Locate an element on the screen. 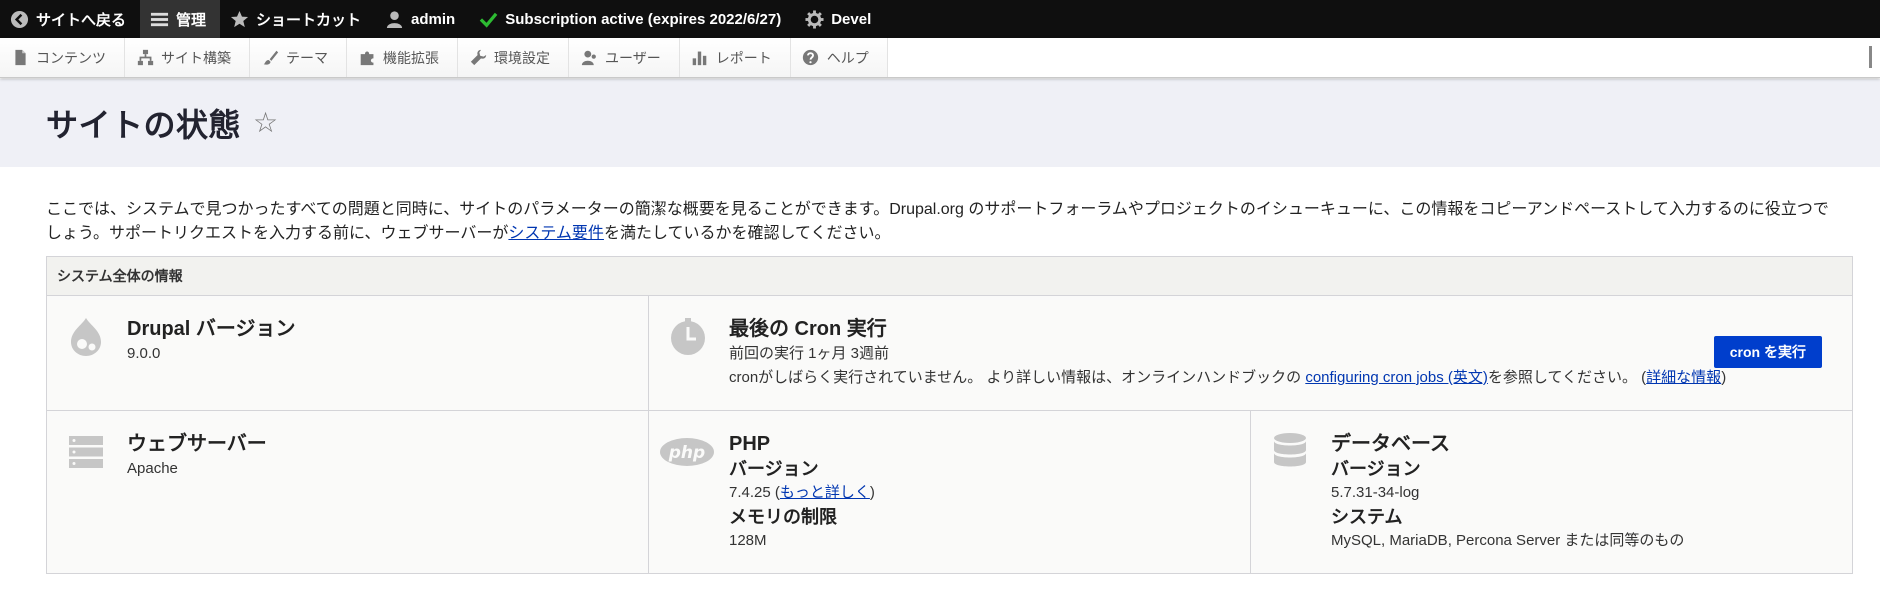 The image size is (1880, 595). cron-last-run: 前回の実行 1ヶ月 3週前 is located at coordinates (809, 353).